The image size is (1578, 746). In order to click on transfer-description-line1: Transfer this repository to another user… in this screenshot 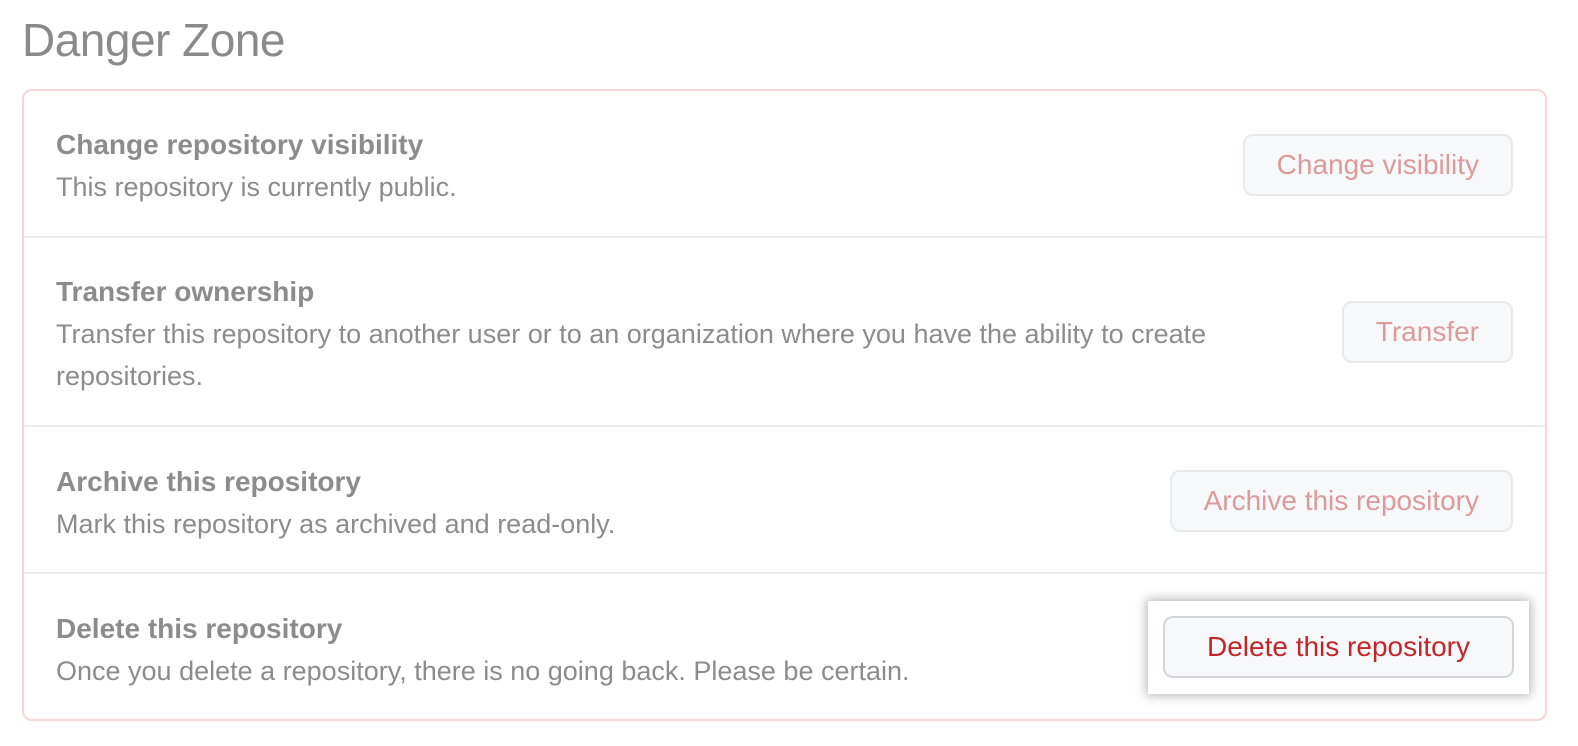, I will do `click(631, 334)`.